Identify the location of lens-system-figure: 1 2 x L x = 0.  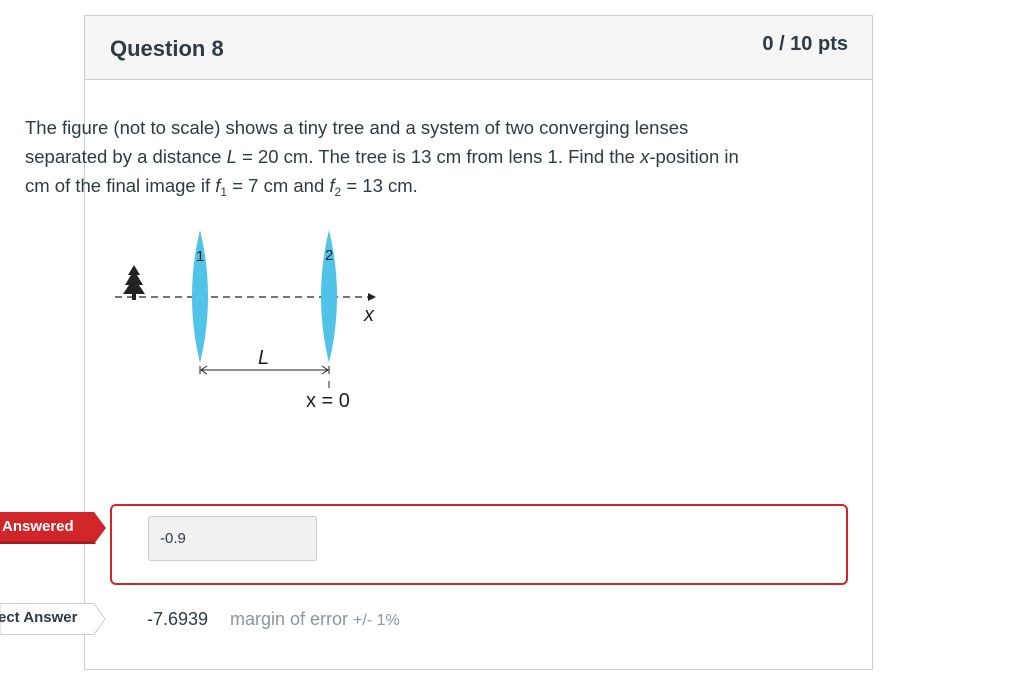
(245, 321).